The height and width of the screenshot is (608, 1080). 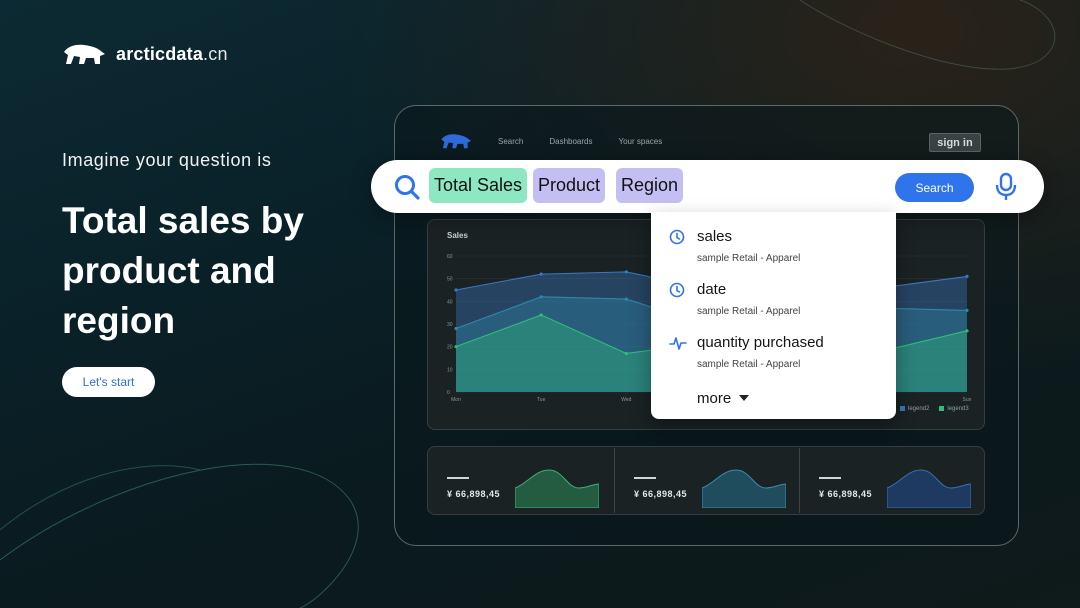 I want to click on more-button: more, so click(x=723, y=398).